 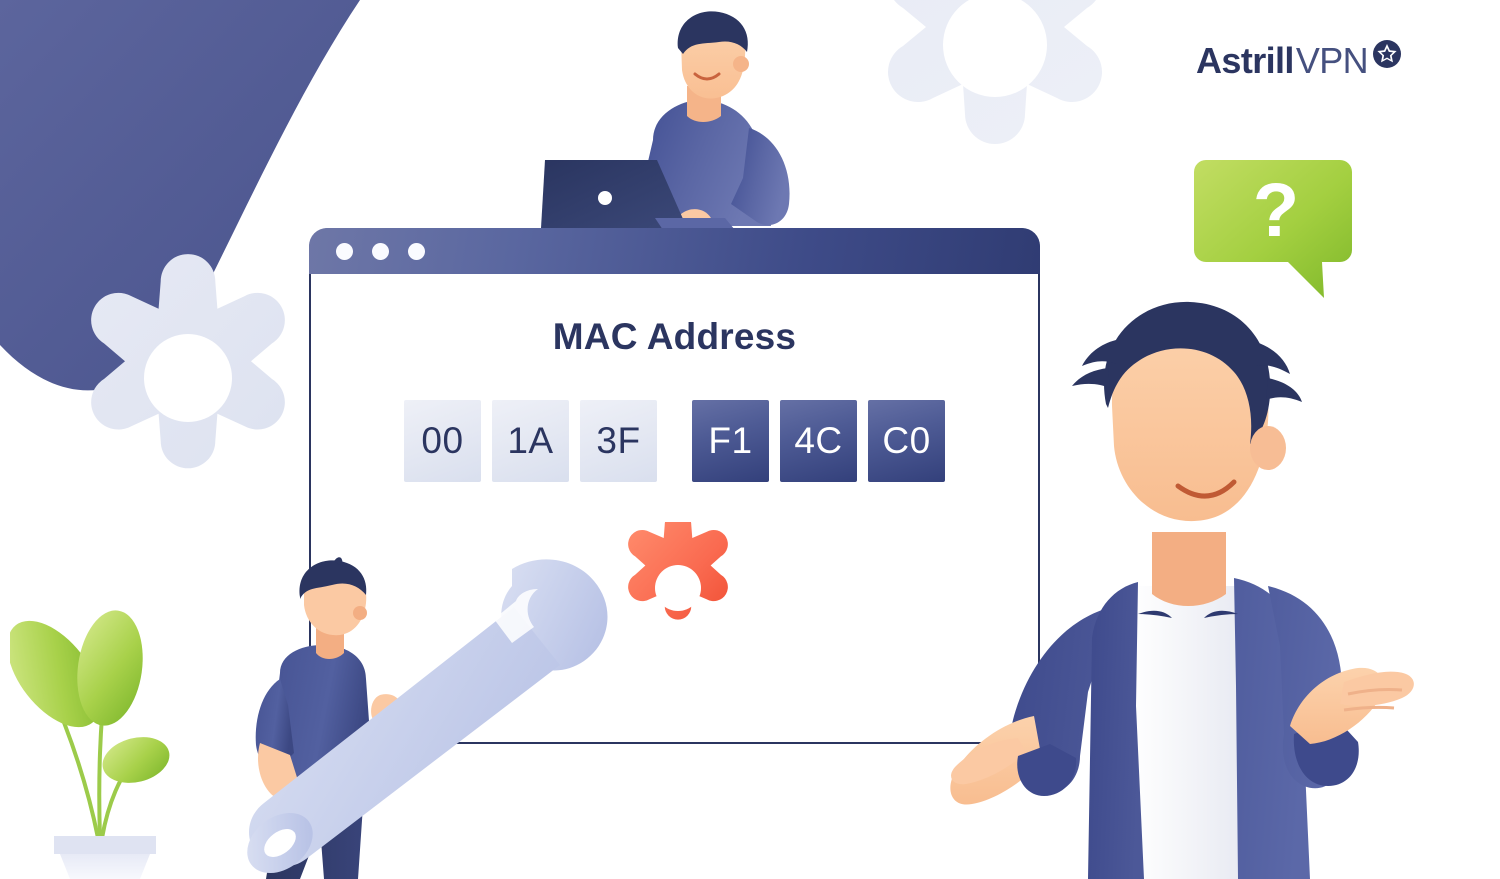 What do you see at coordinates (674, 336) in the screenshot?
I see `page-title: MAC Address` at bounding box center [674, 336].